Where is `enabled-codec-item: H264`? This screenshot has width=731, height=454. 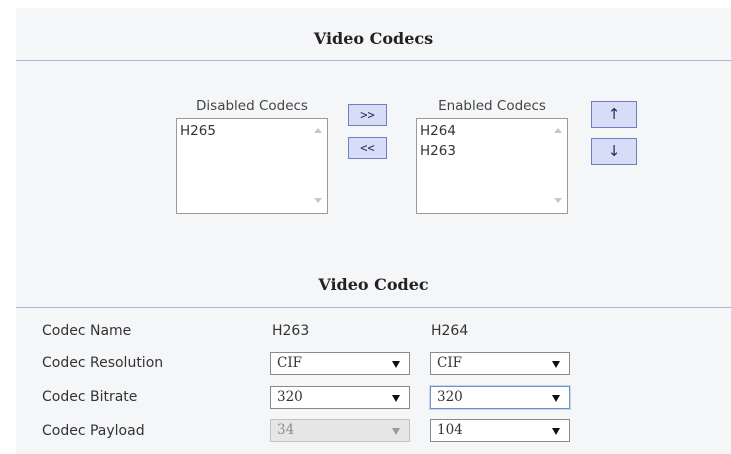 enabled-codec-item: H264 is located at coordinates (482, 131).